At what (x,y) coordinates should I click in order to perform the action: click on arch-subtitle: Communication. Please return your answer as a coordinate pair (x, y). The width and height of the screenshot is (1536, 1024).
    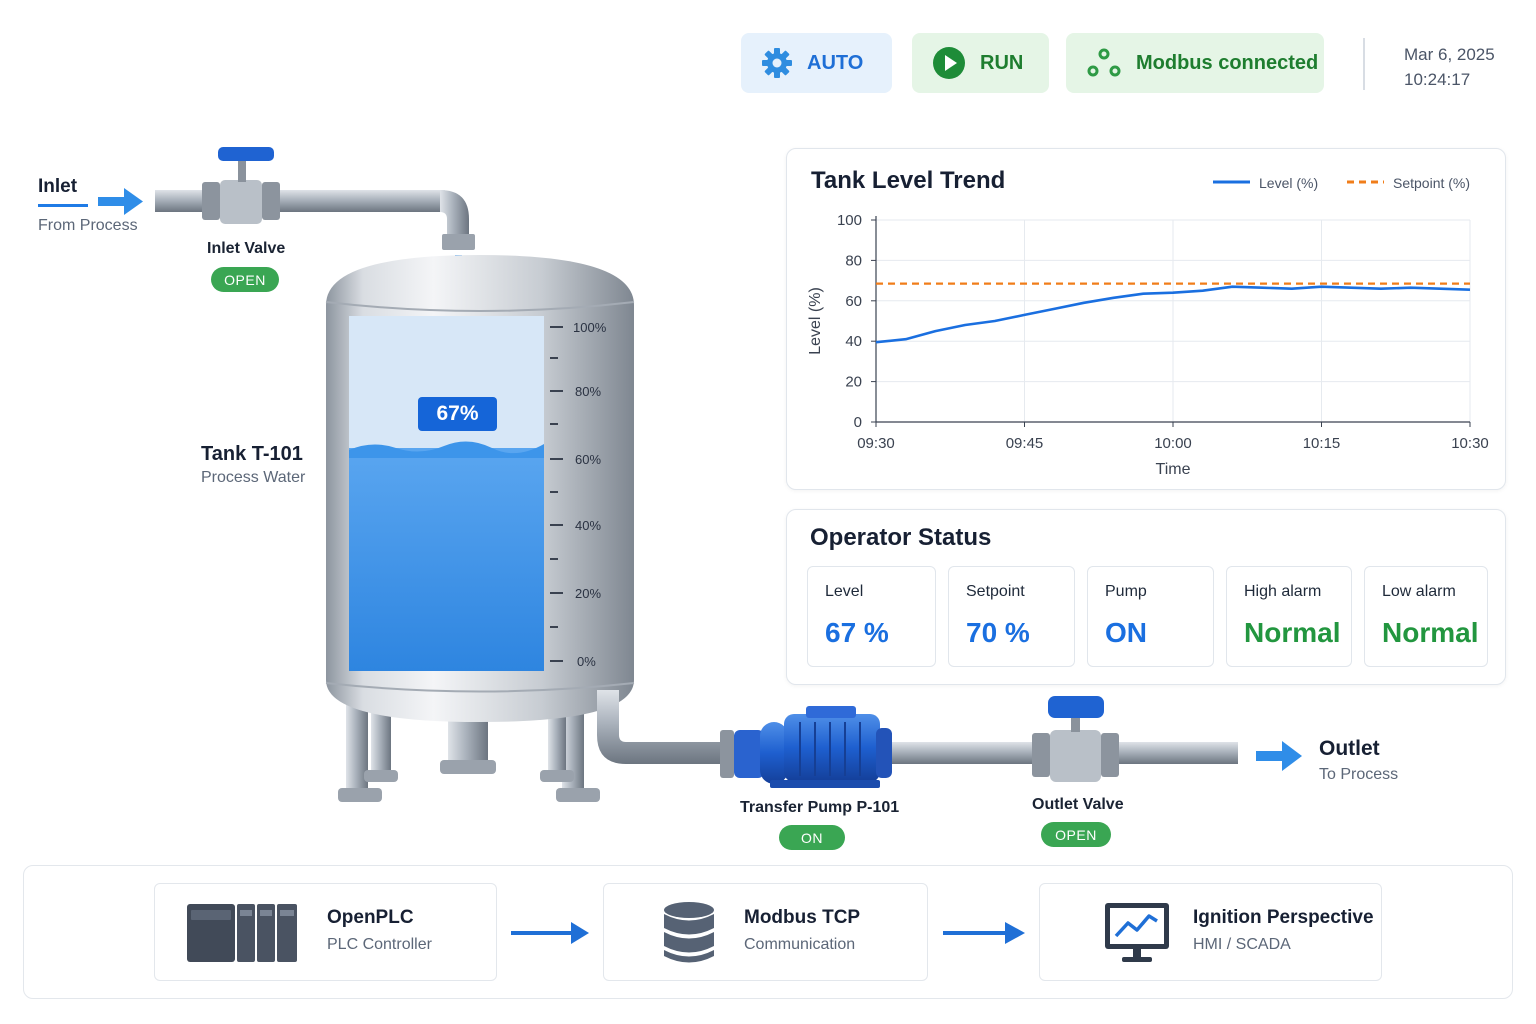
    Looking at the image, I should click on (800, 944).